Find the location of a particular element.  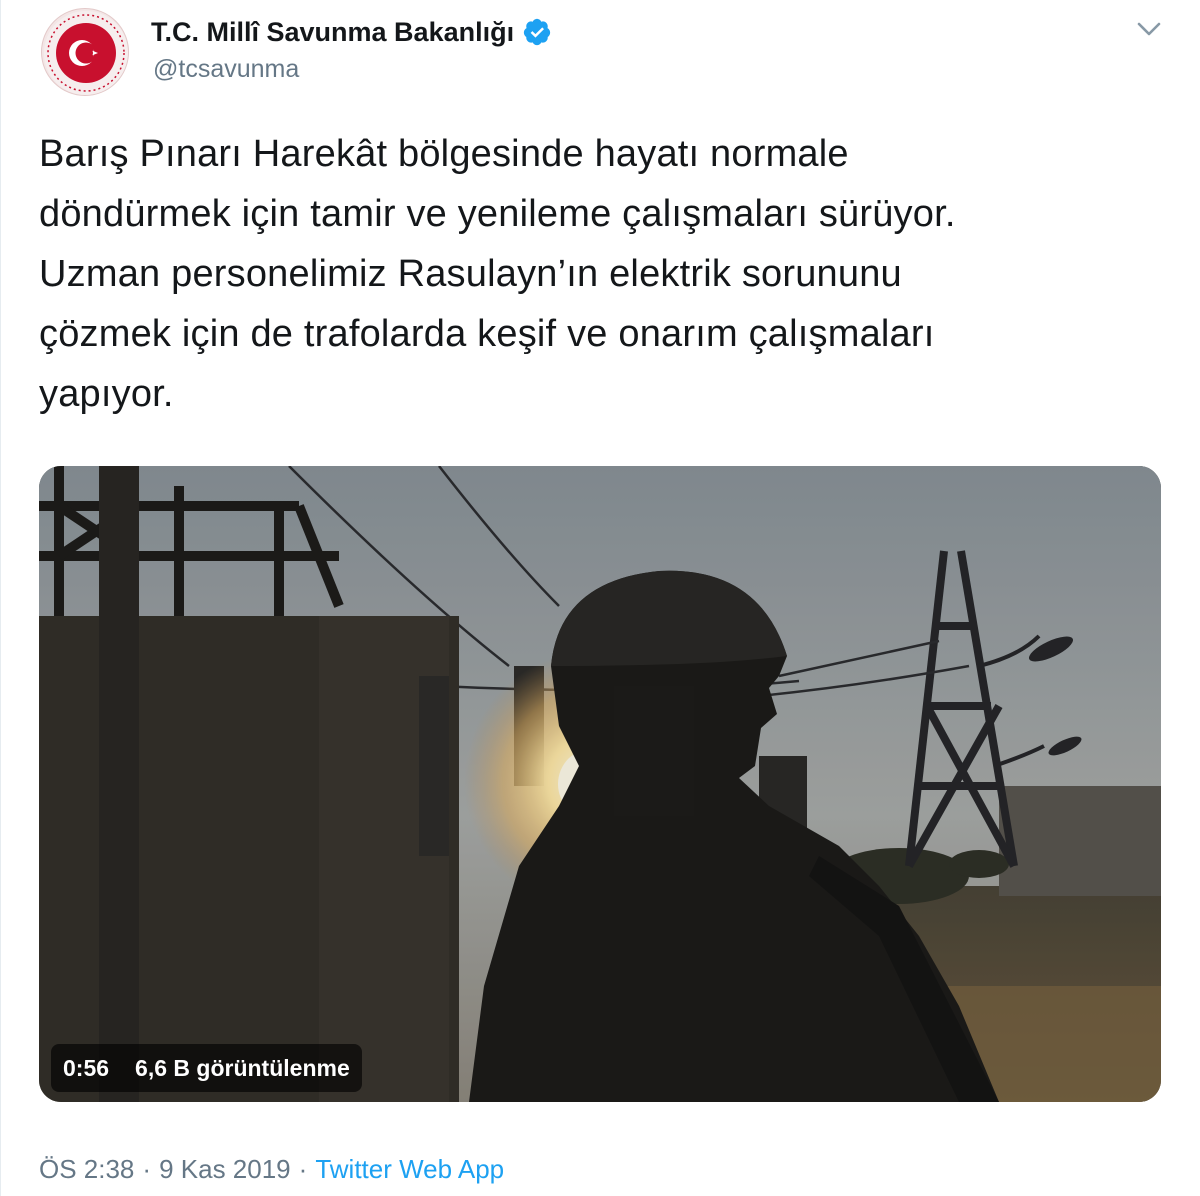

video-duration: 0:56 is located at coordinates (86, 1067).